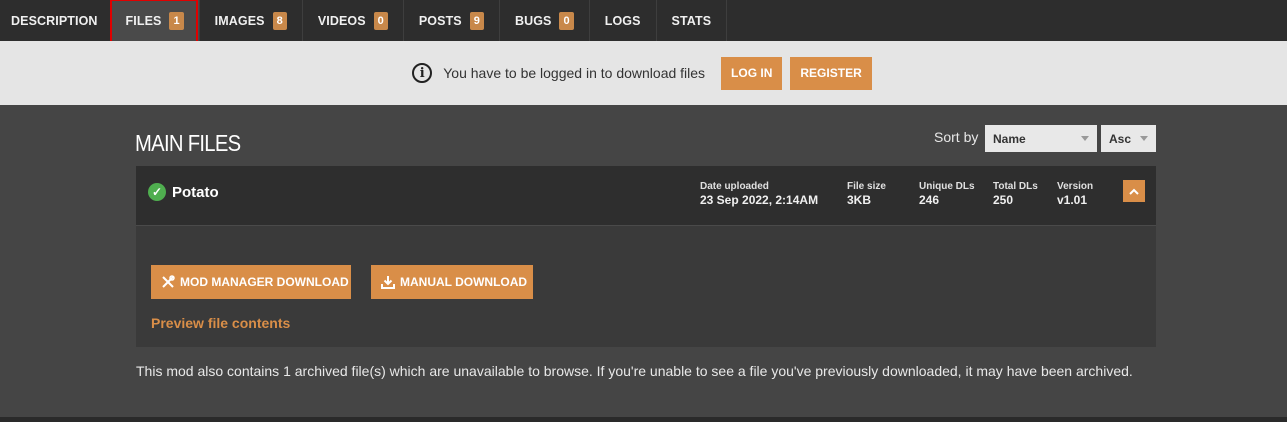 The width and height of the screenshot is (1287, 422). What do you see at coordinates (956, 137) in the screenshot?
I see `sort-by-label: Sort by` at bounding box center [956, 137].